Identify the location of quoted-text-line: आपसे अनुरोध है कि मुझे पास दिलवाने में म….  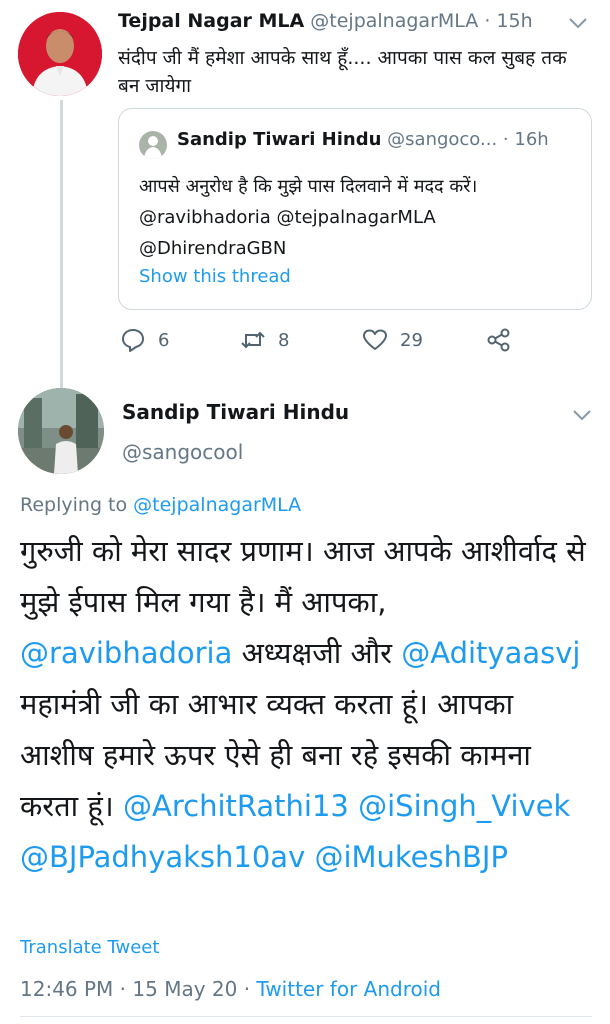
(308, 186).